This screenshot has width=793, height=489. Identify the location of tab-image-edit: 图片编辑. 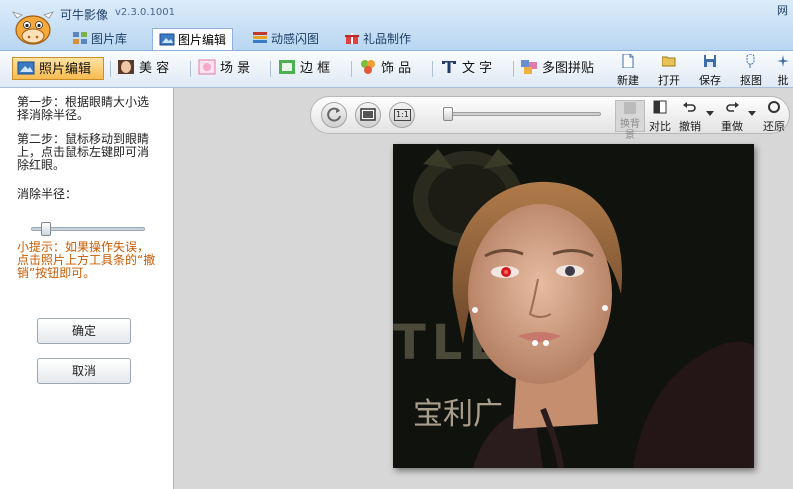
(193, 39).